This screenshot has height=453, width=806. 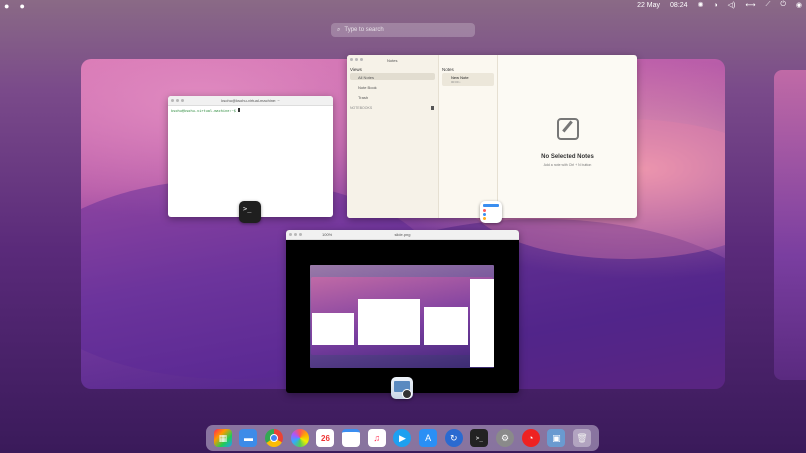 What do you see at coordinates (567, 165) in the screenshot?
I see `empty-subtitle: Add a note with Ctrl + N button` at bounding box center [567, 165].